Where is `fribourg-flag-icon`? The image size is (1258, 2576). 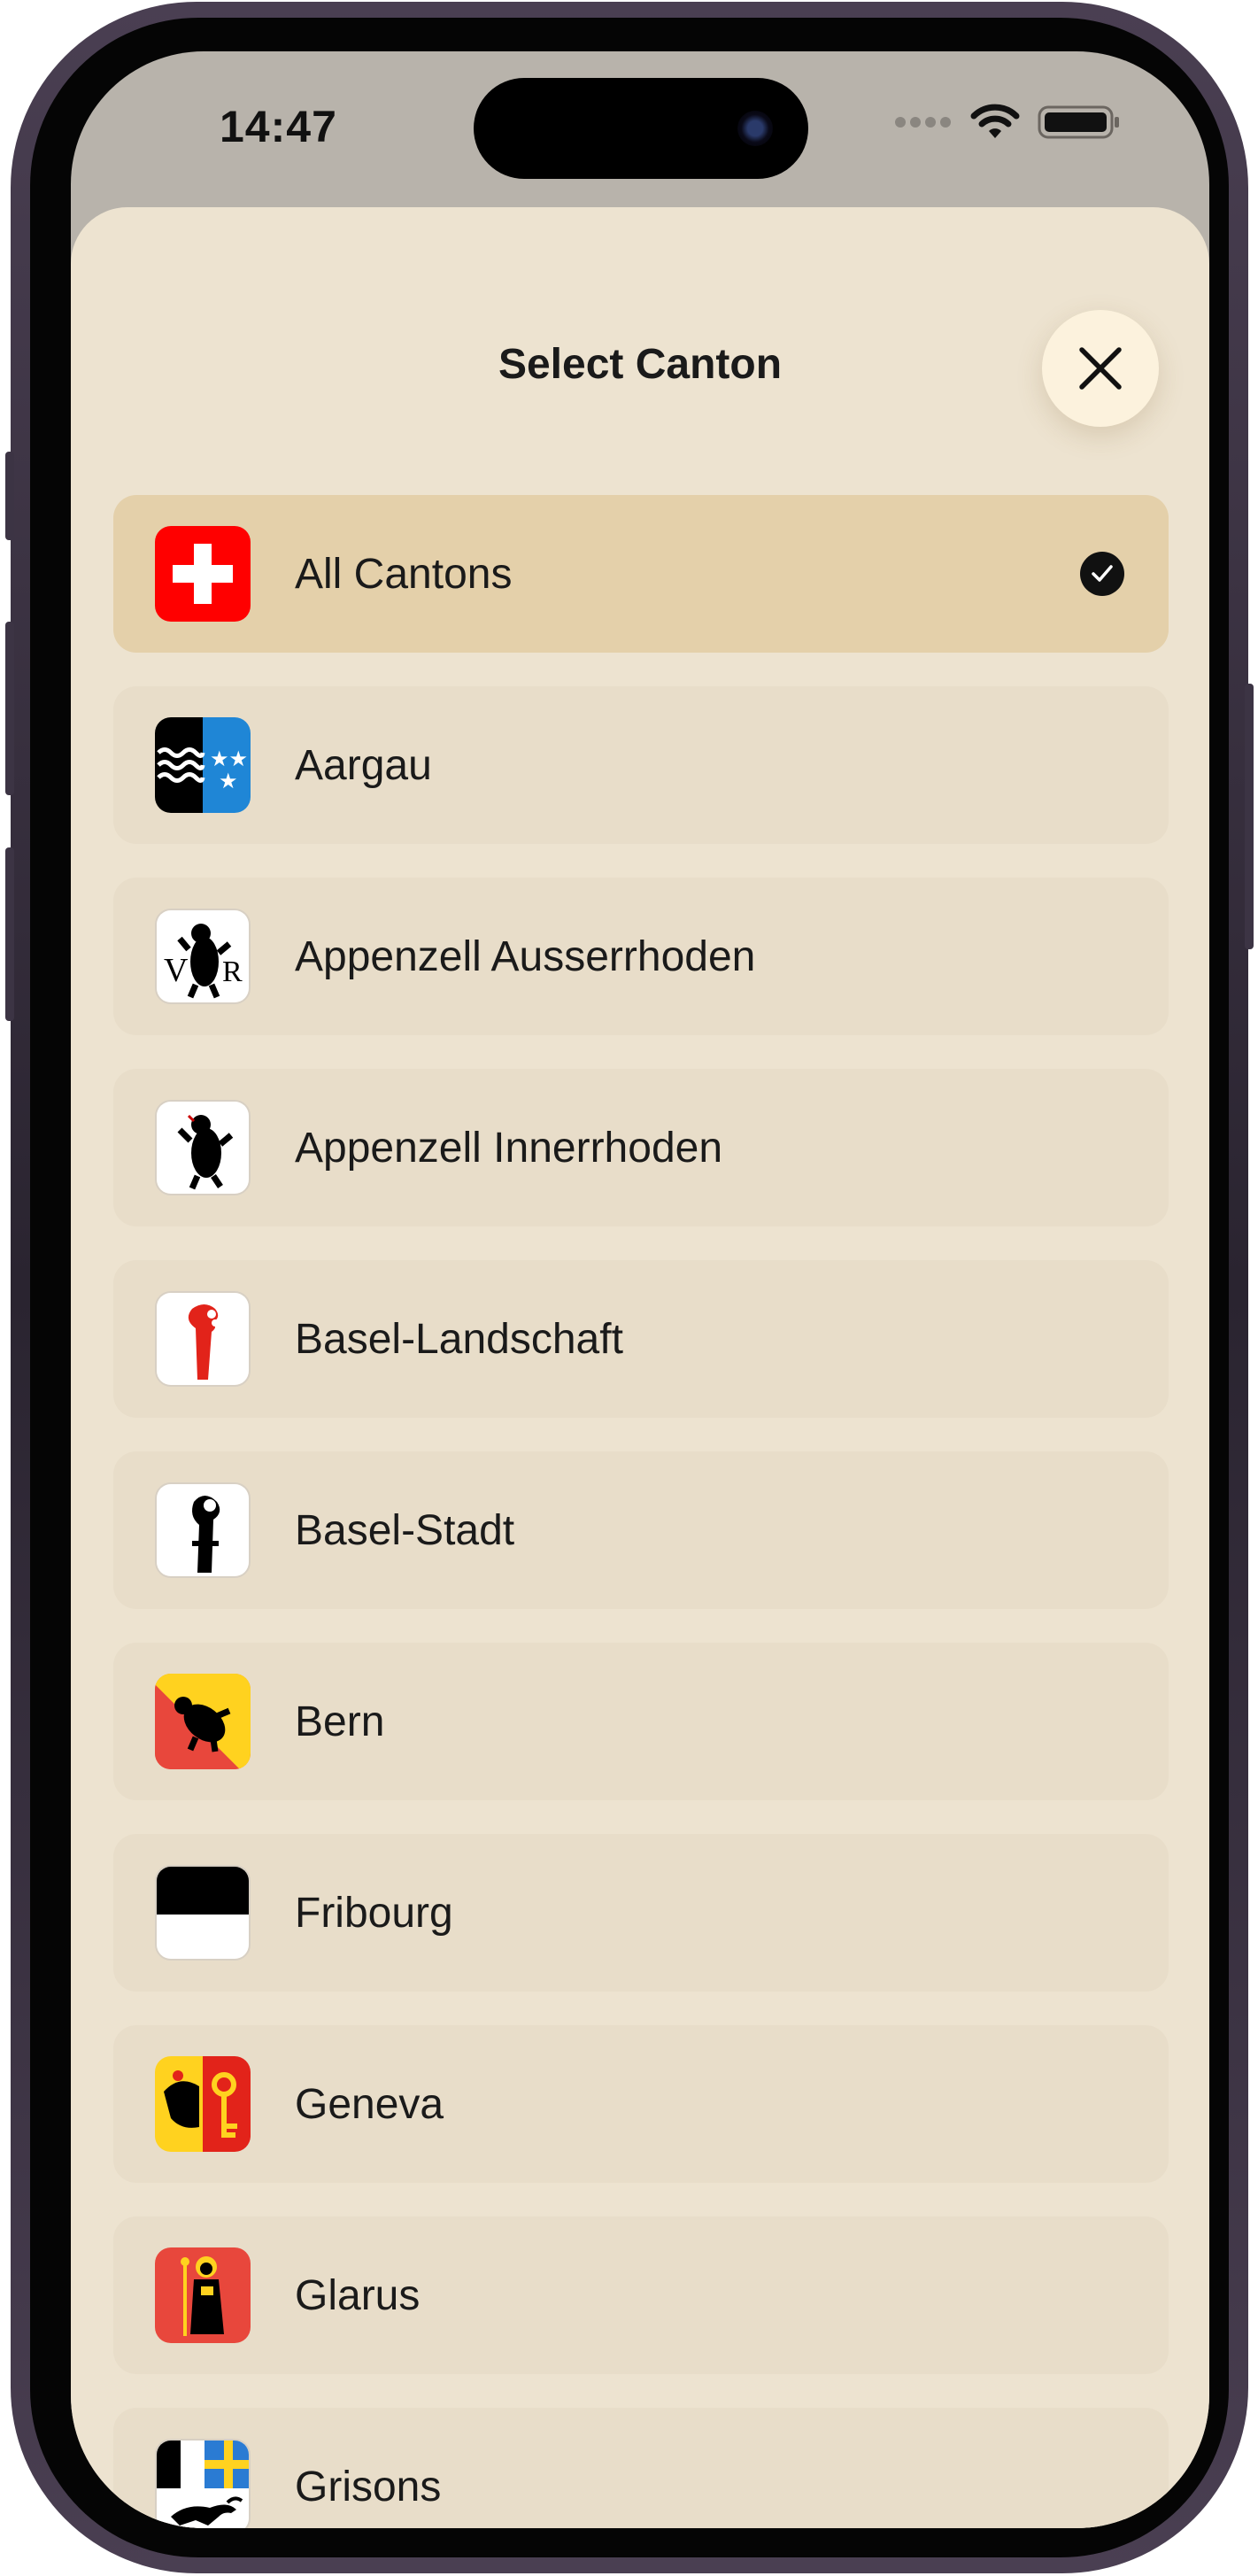
fribourg-flag-icon is located at coordinates (203, 1913).